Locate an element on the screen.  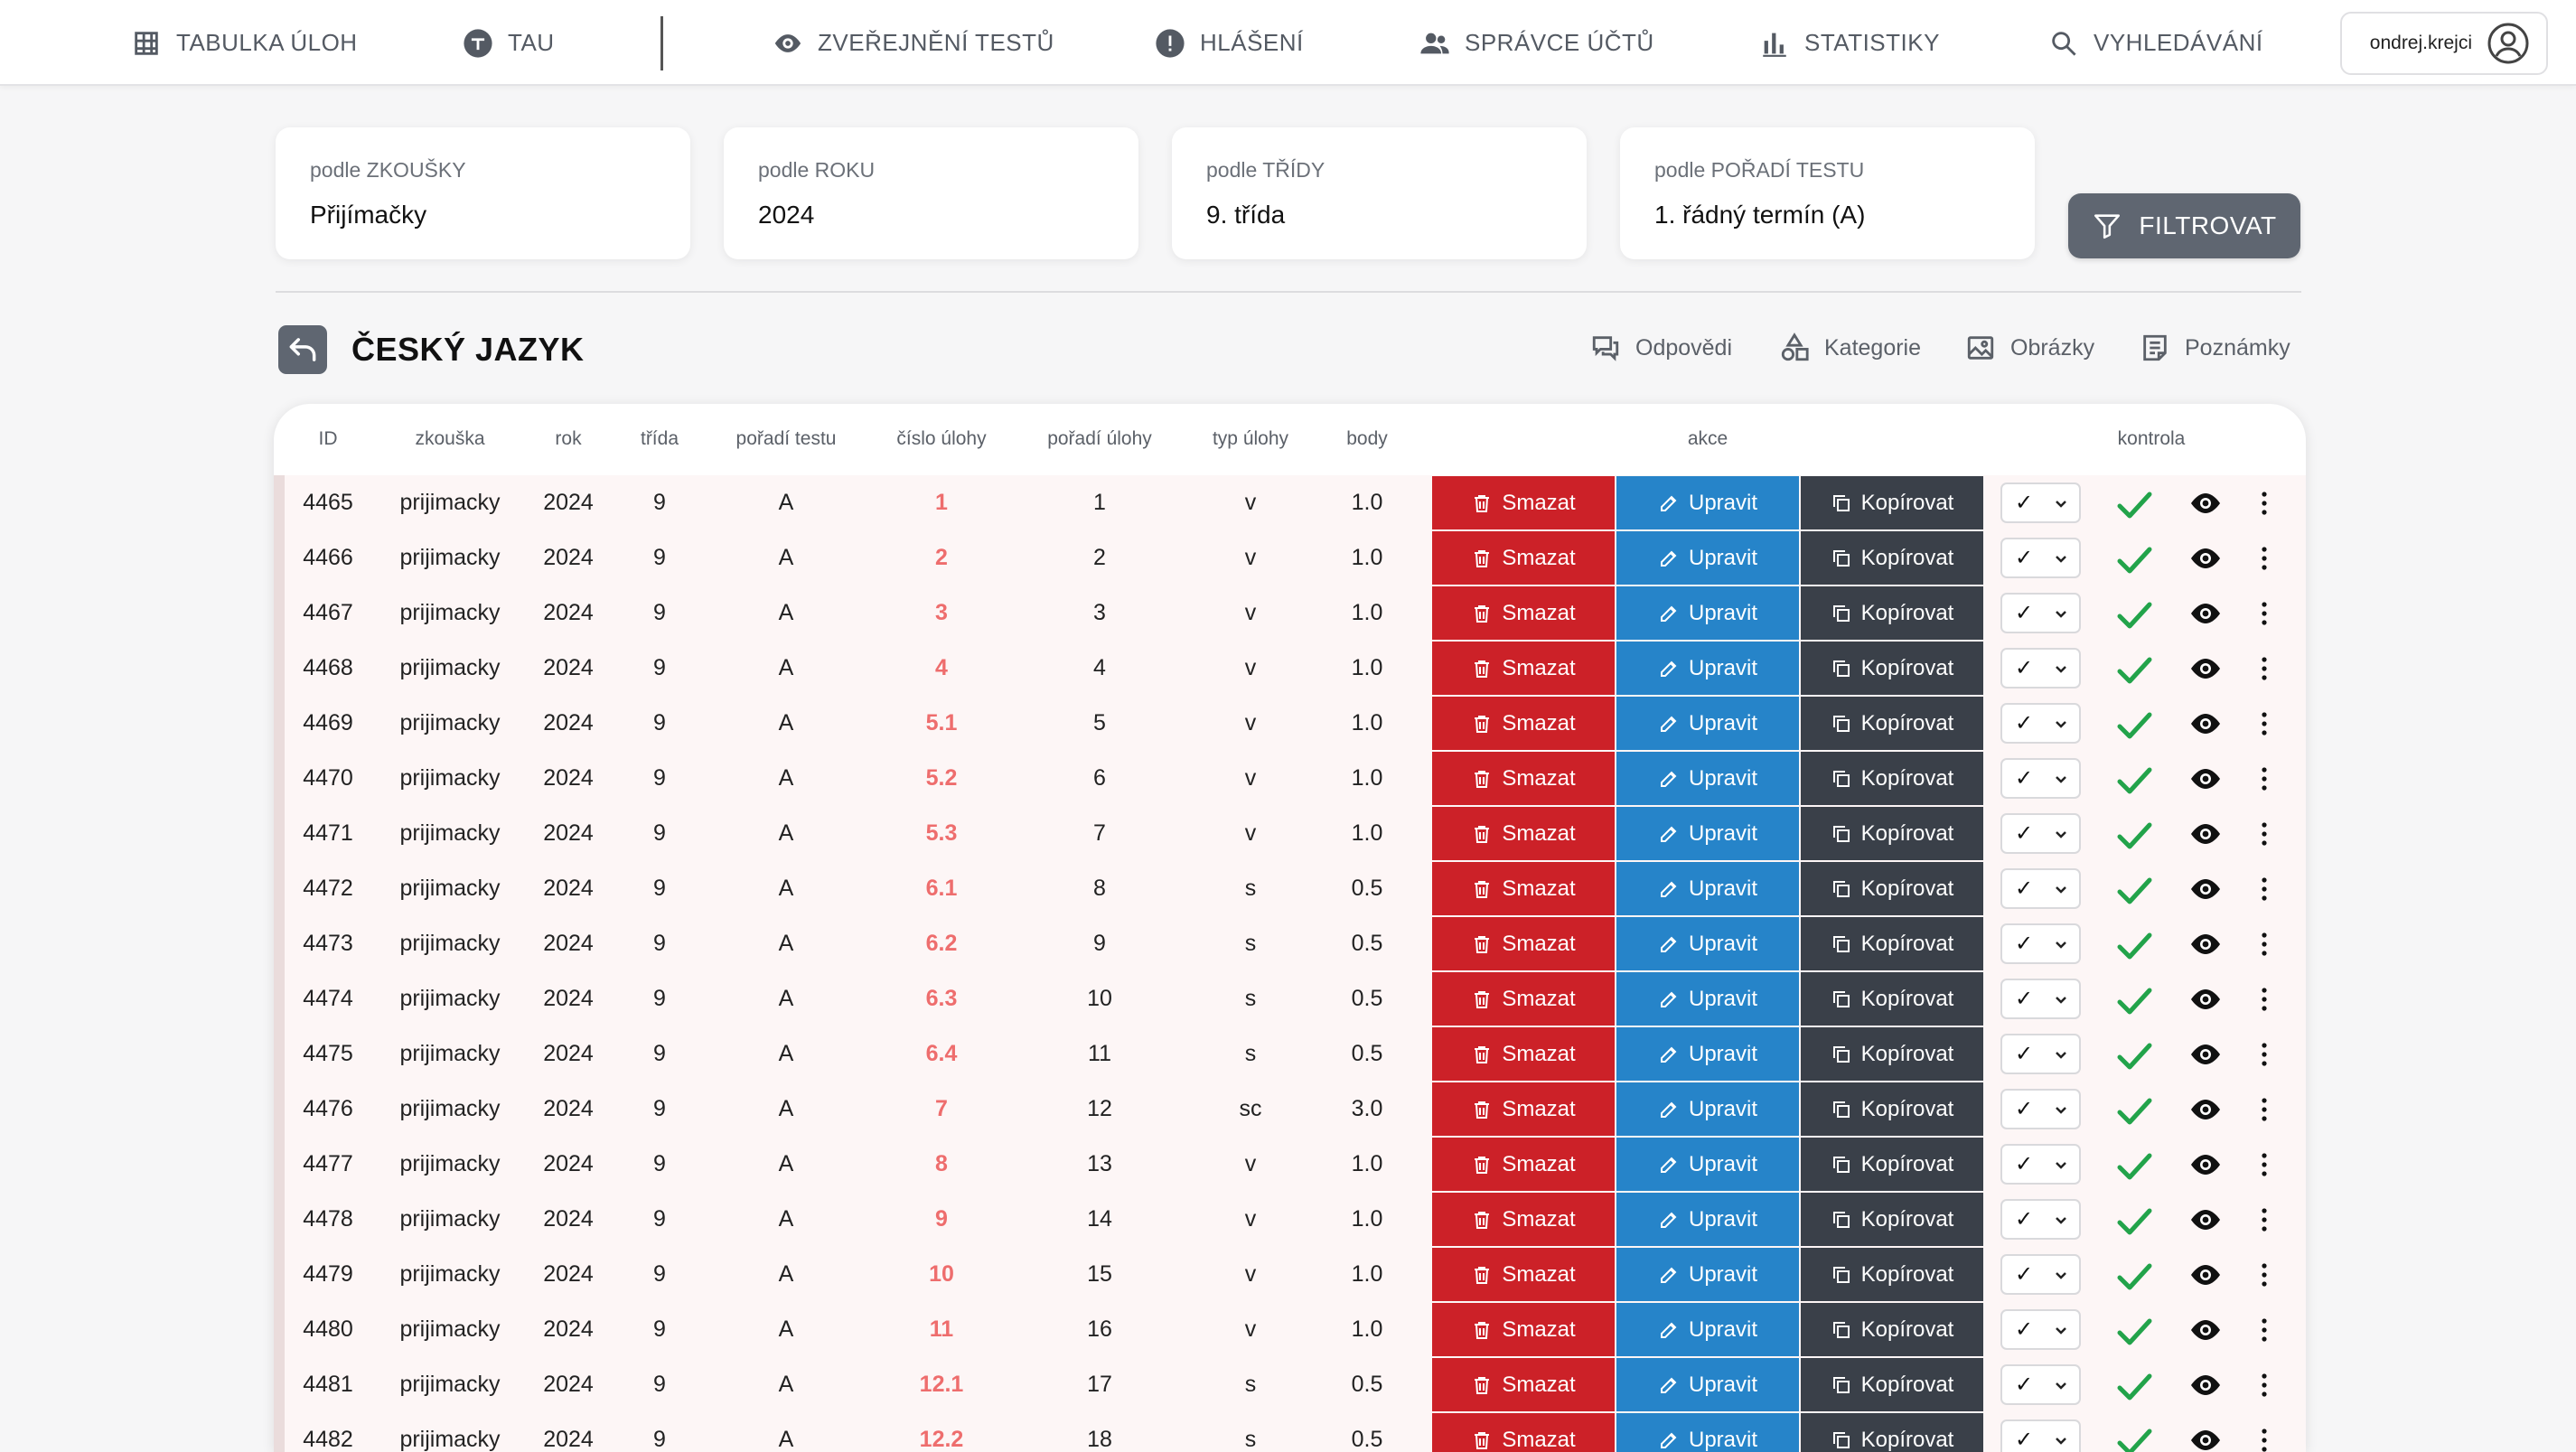
user-menu: ondrej.krejci is located at coordinates (2444, 44).